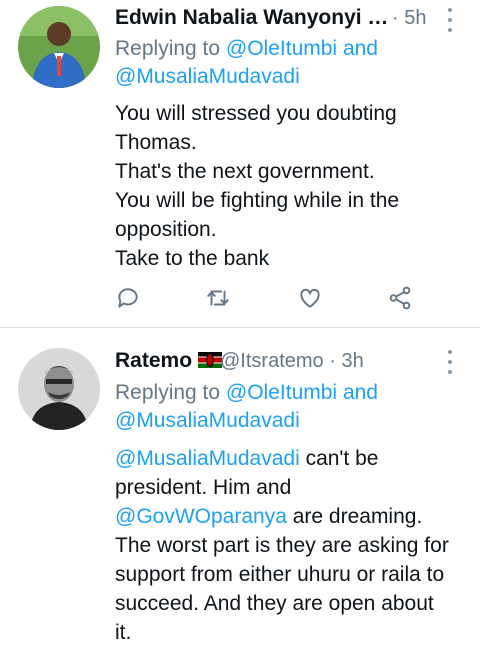 The height and width of the screenshot is (654, 480). I want to click on handle: @Itsratemo · 3h, so click(292, 361).